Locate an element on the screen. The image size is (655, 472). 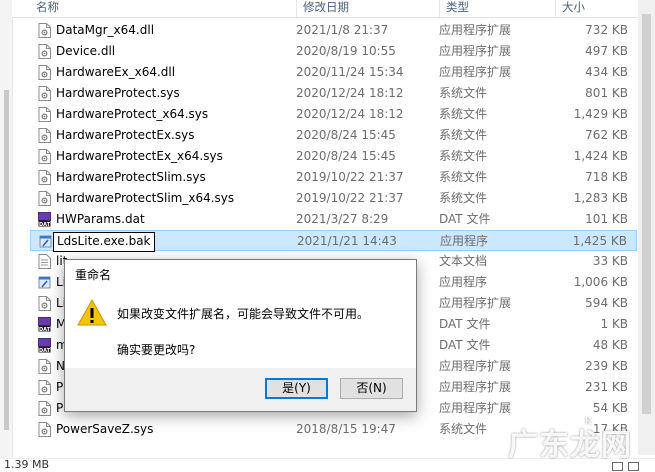
dialog-button-bar: 是(Y) 否(N) is located at coordinates (240, 389).